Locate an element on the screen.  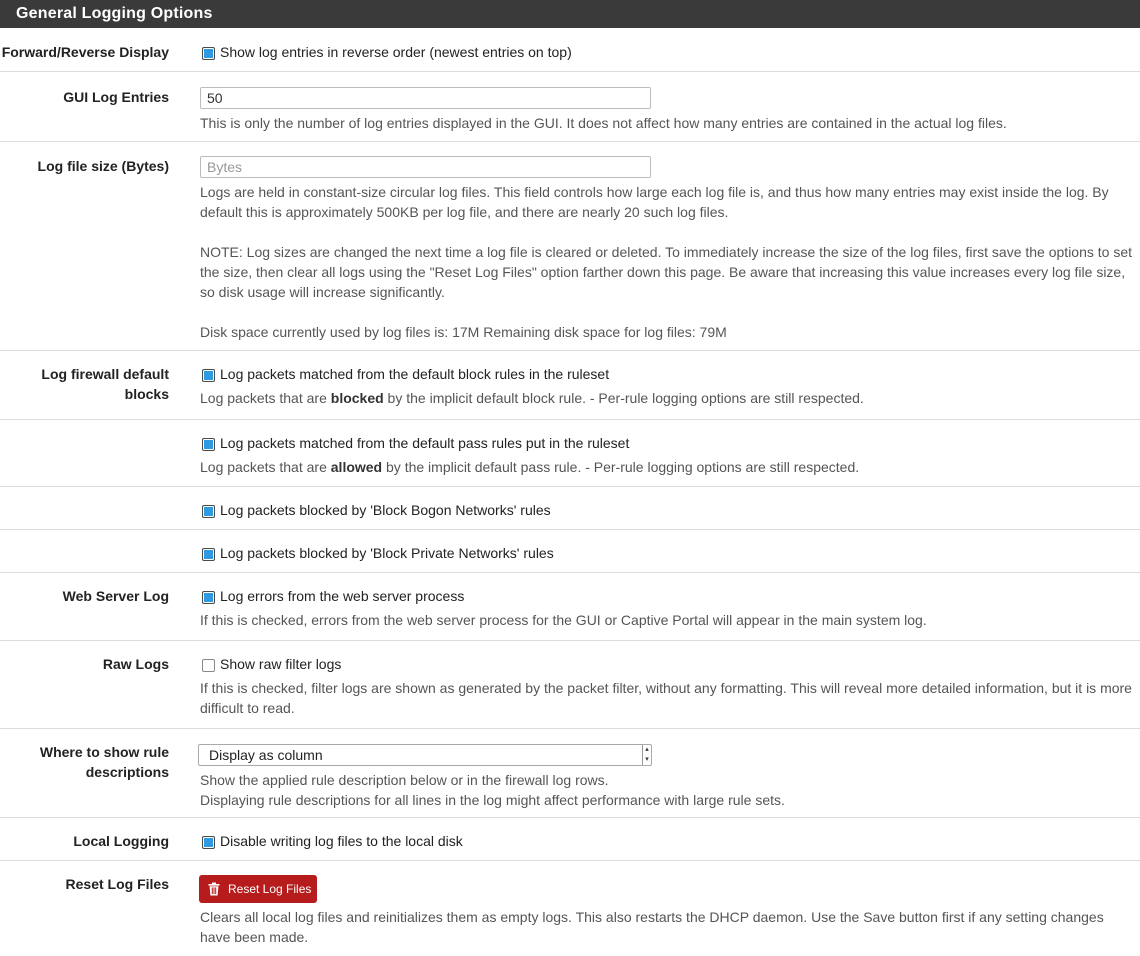
log-bogon-checkbox is located at coordinates (208, 511).